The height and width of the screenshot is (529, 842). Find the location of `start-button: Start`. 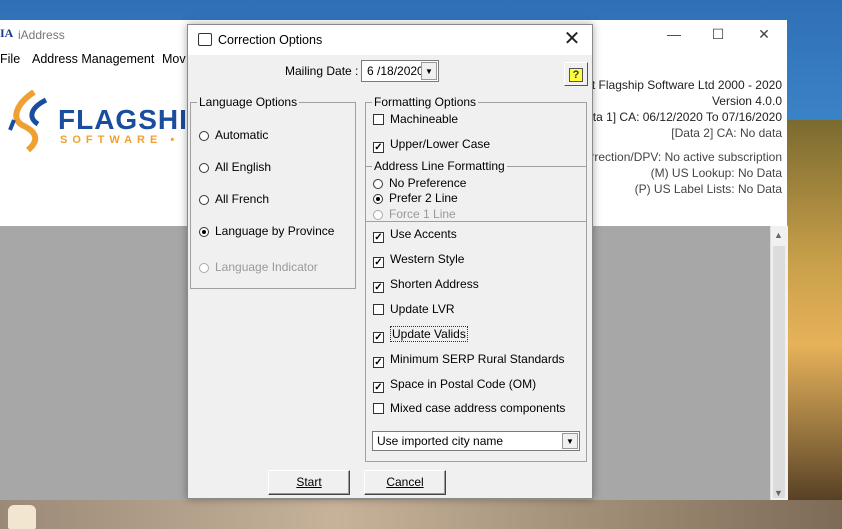

start-button: Start is located at coordinates (309, 482).